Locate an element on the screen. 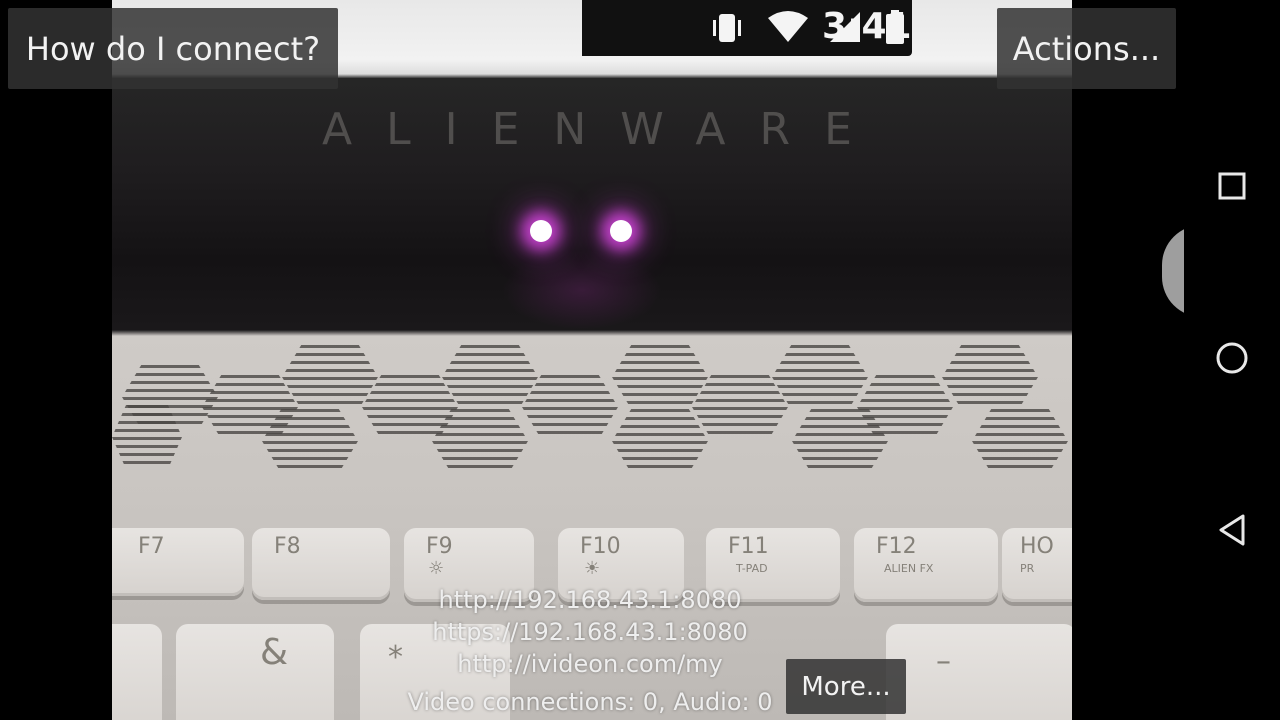 This screenshot has height=720, width=1280. back-button is located at coordinates (1232, 532).